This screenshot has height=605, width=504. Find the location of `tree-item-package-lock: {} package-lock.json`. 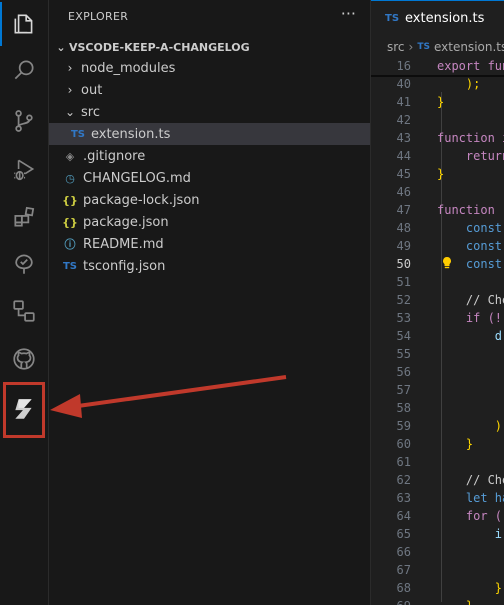

tree-item-package-lock: {} package-lock.json is located at coordinates (209, 200).